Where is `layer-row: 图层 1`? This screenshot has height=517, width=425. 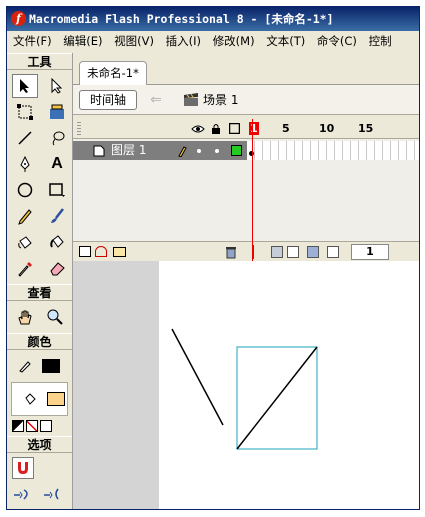 layer-row: 图层 1 is located at coordinates (160, 150).